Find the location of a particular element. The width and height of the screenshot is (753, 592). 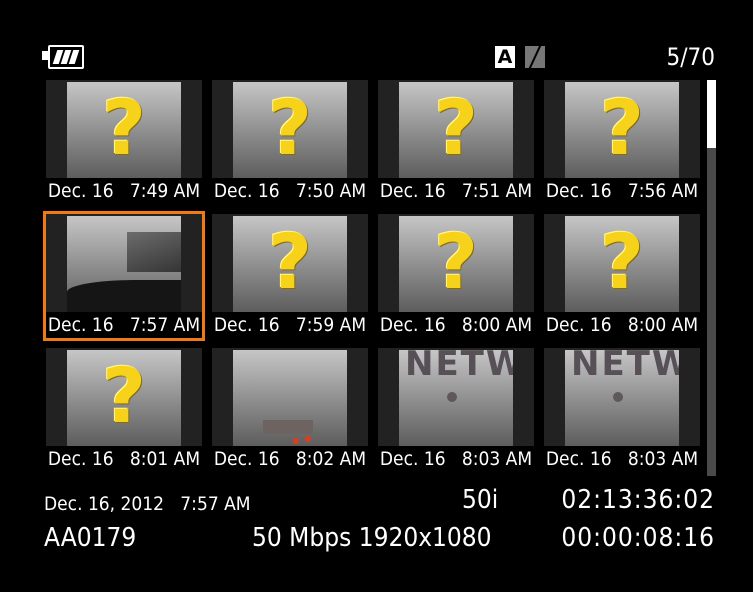

clip-thumbnail-5-selected: Dec. 16 7:57 AM is located at coordinates (124, 276).